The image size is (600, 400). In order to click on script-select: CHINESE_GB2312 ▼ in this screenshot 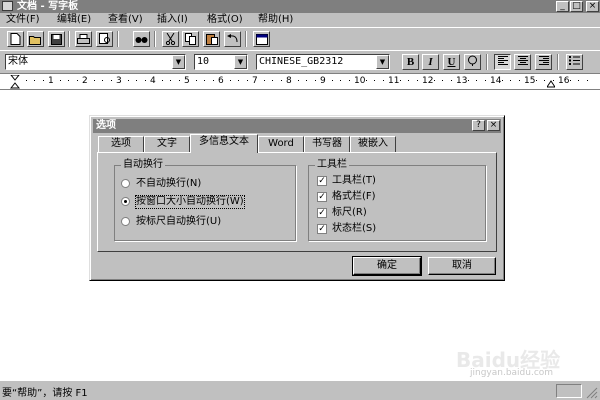, I will do `click(323, 62)`.